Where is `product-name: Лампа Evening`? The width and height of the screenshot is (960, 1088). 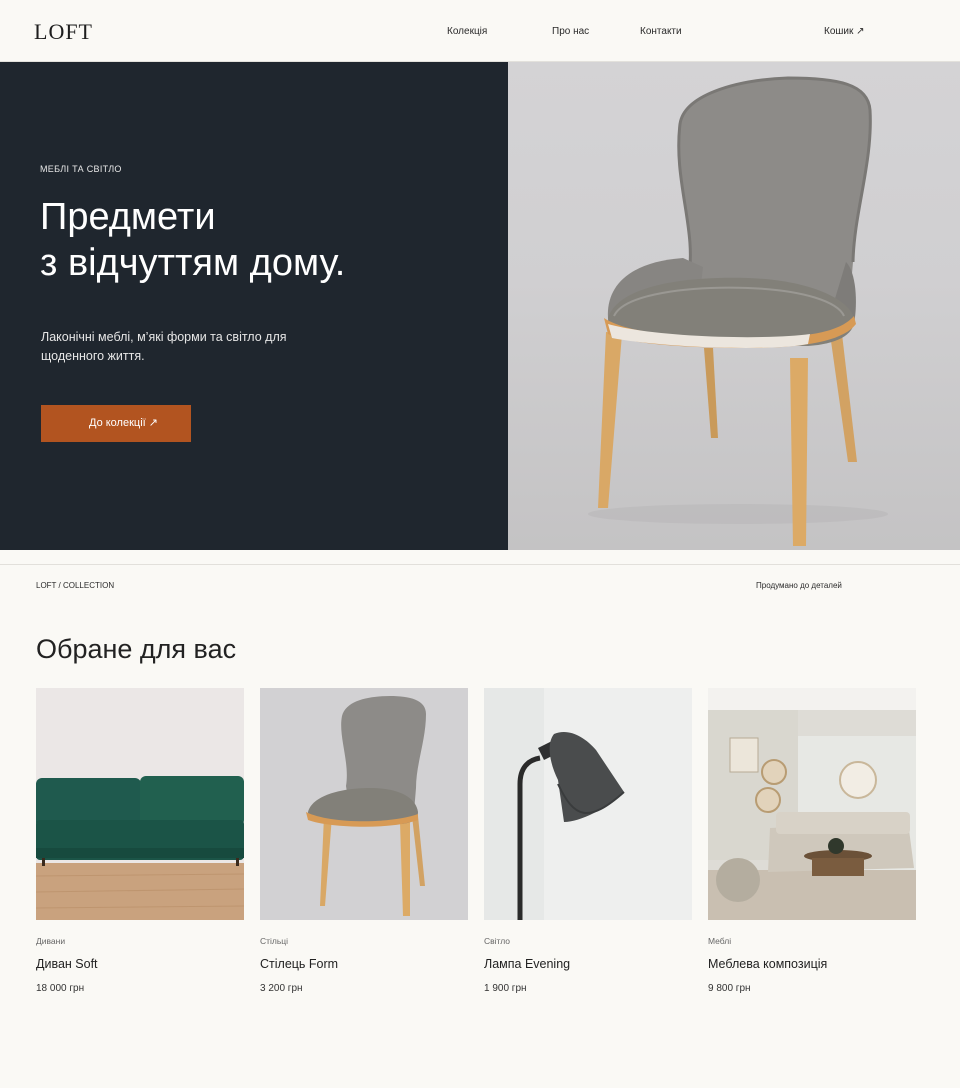
product-name: Лампа Evening is located at coordinates (527, 964).